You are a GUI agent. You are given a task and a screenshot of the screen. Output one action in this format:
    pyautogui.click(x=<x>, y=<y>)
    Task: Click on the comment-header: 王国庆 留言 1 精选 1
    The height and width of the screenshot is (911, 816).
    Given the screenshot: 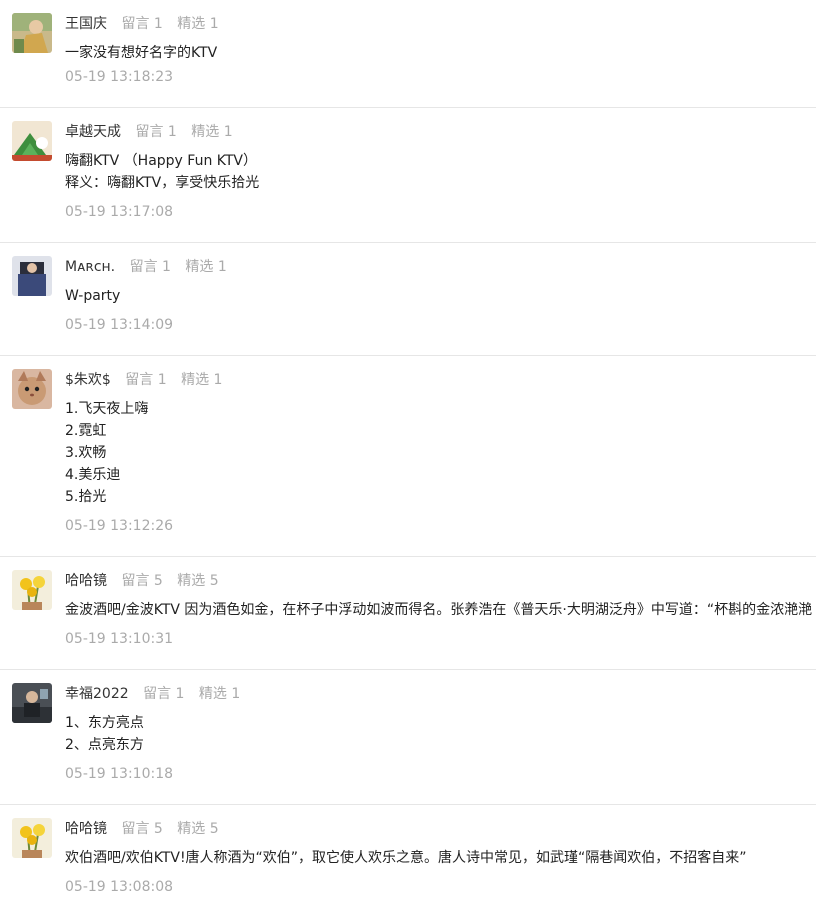 What is the action you would take?
    pyautogui.click(x=142, y=24)
    